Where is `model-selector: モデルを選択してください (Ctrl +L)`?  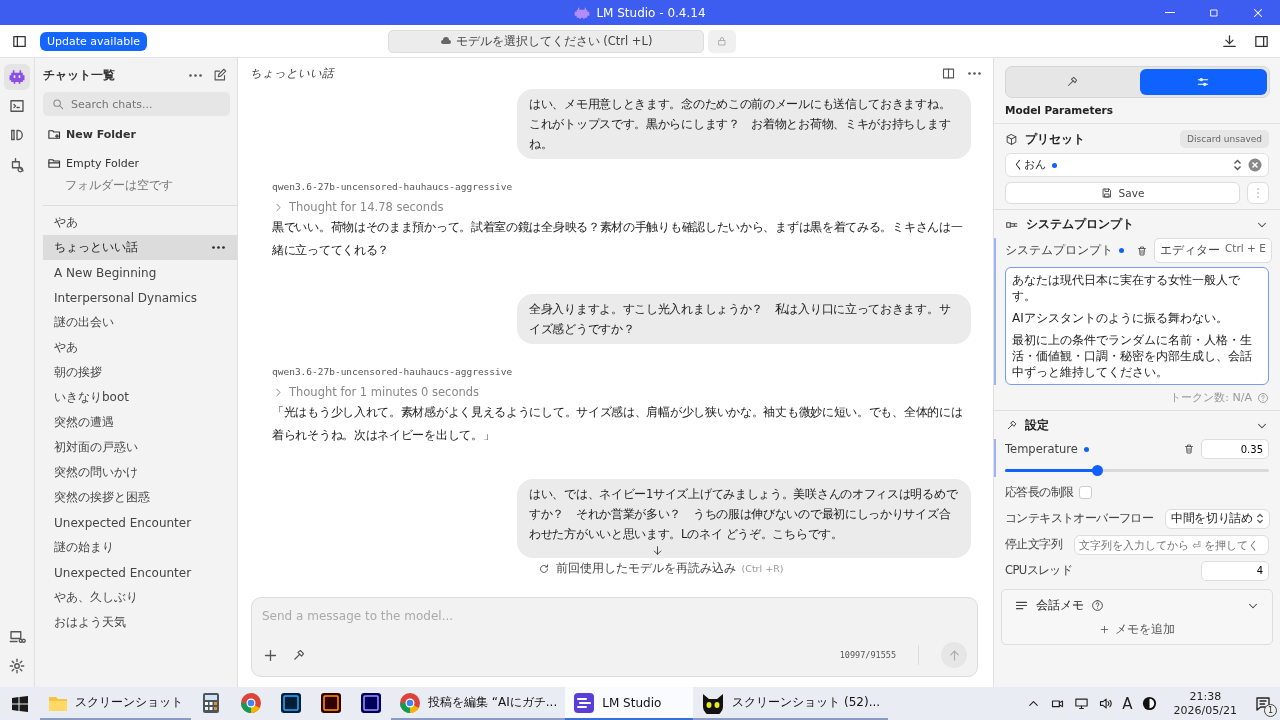 model-selector: モデルを選択してください (Ctrl +L) is located at coordinates (546, 41).